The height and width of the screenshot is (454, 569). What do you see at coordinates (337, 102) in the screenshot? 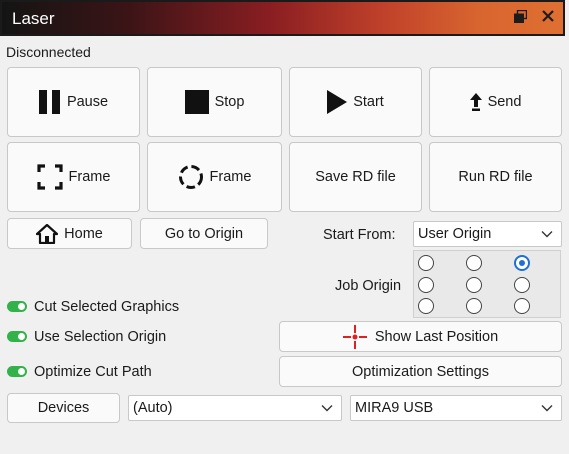
I see `play-icon` at bounding box center [337, 102].